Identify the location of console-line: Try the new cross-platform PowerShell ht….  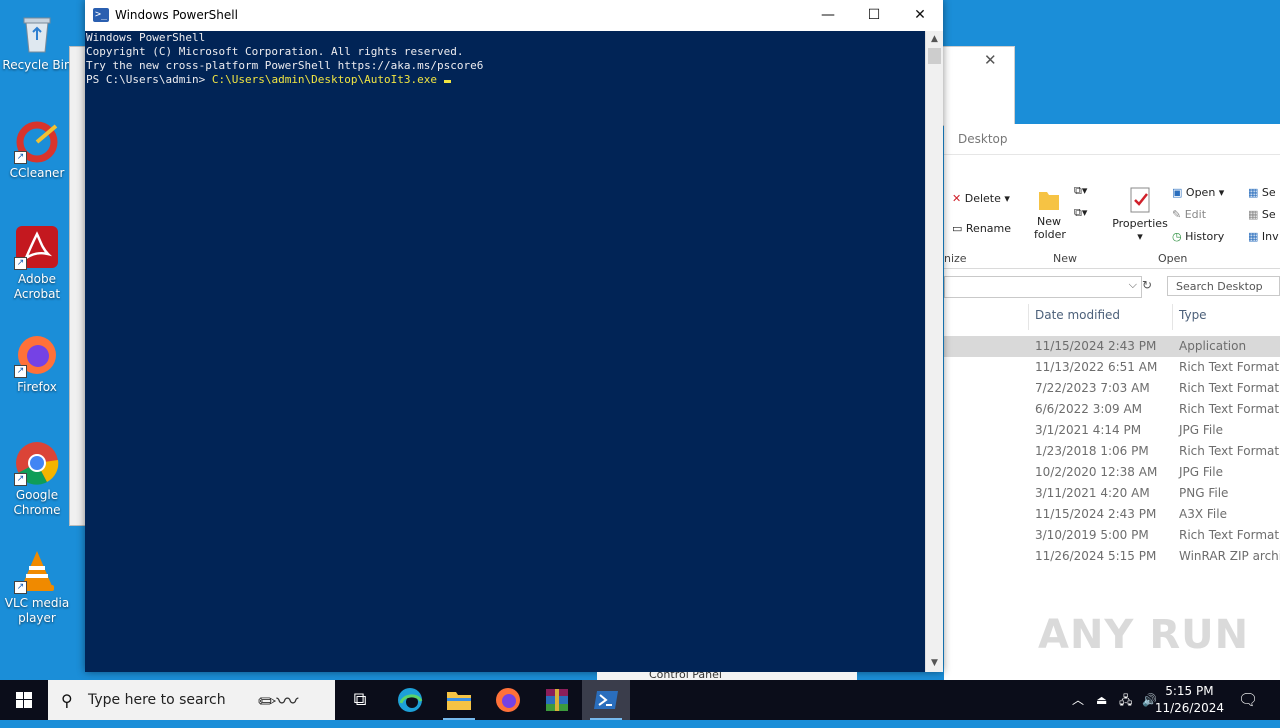
(285, 65).